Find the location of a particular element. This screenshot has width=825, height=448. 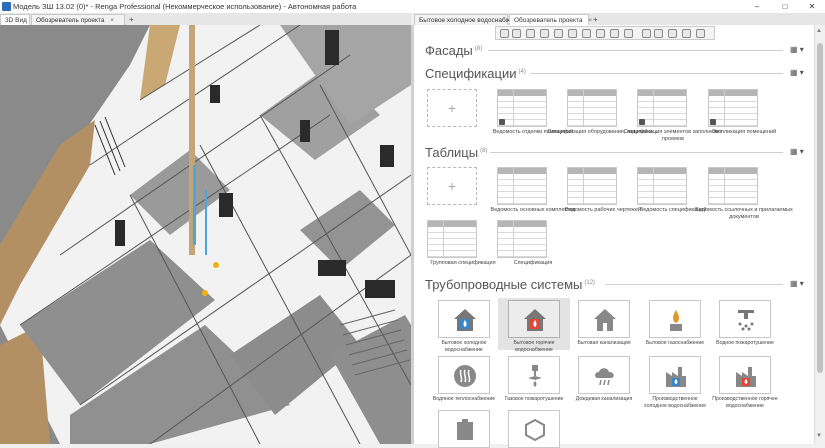

renga-logo-icon is located at coordinates (6, 6).